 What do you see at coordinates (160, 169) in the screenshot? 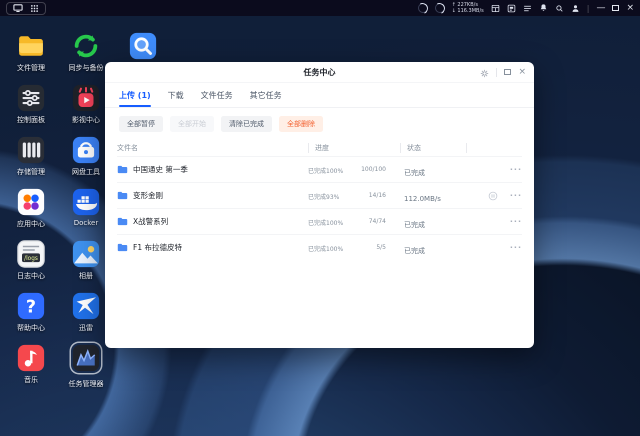
I see `task-filename: 中国通史 第一季` at bounding box center [160, 169].